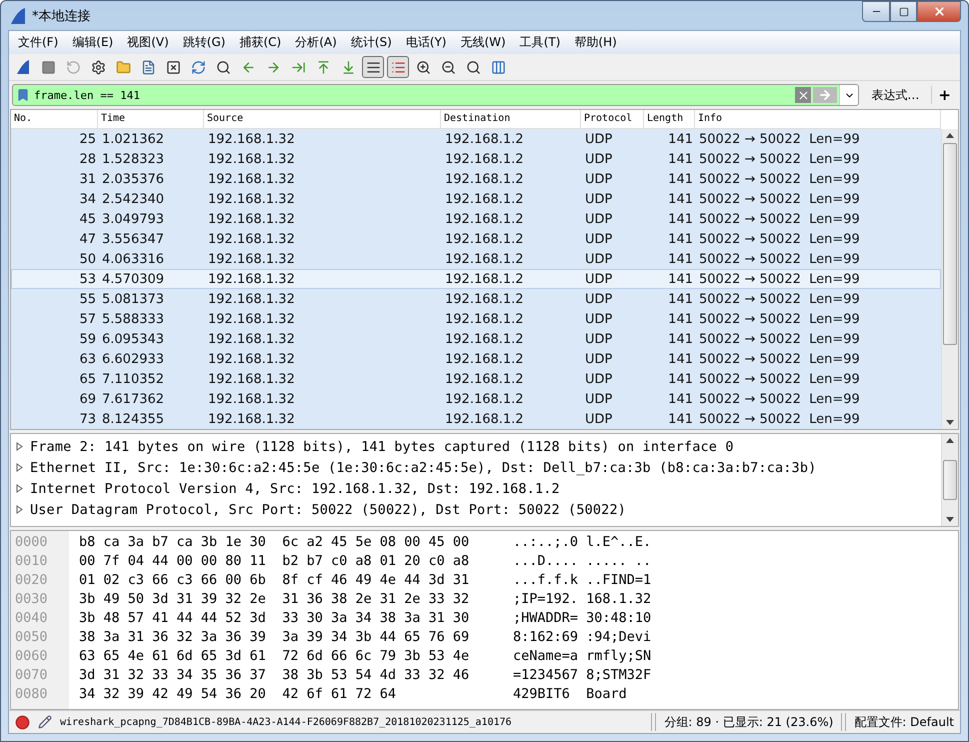 This screenshot has height=742, width=969. I want to click on maximize-button, so click(903, 11).